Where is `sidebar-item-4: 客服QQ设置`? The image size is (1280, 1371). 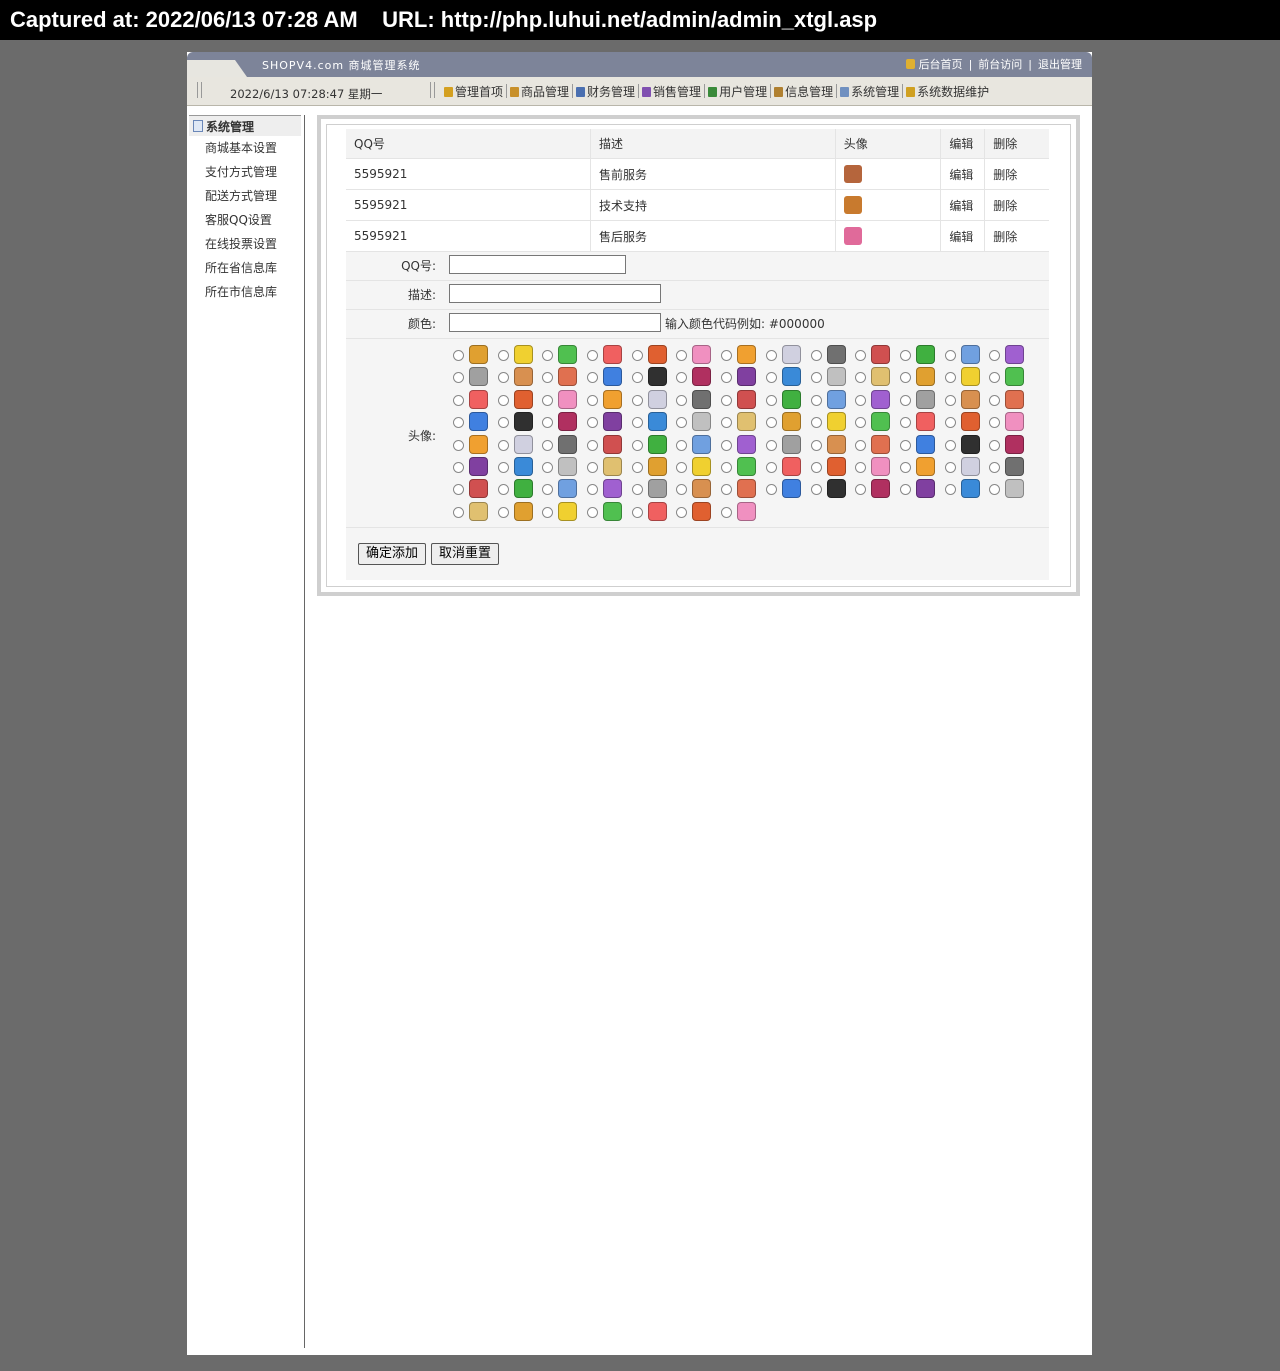
sidebar-item-4: 客服QQ设置 is located at coordinates (245, 220).